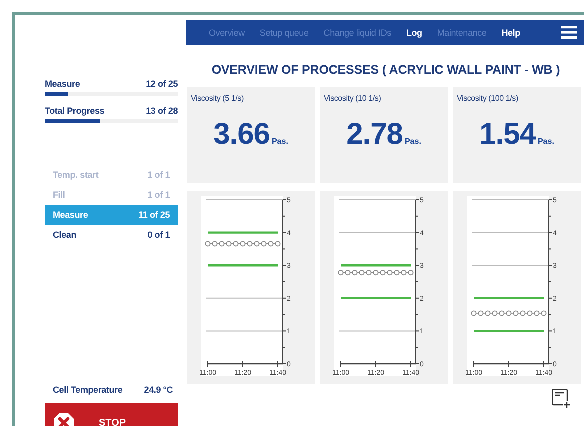  I want to click on cell-temperature-label: Cell Temperature, so click(88, 390).